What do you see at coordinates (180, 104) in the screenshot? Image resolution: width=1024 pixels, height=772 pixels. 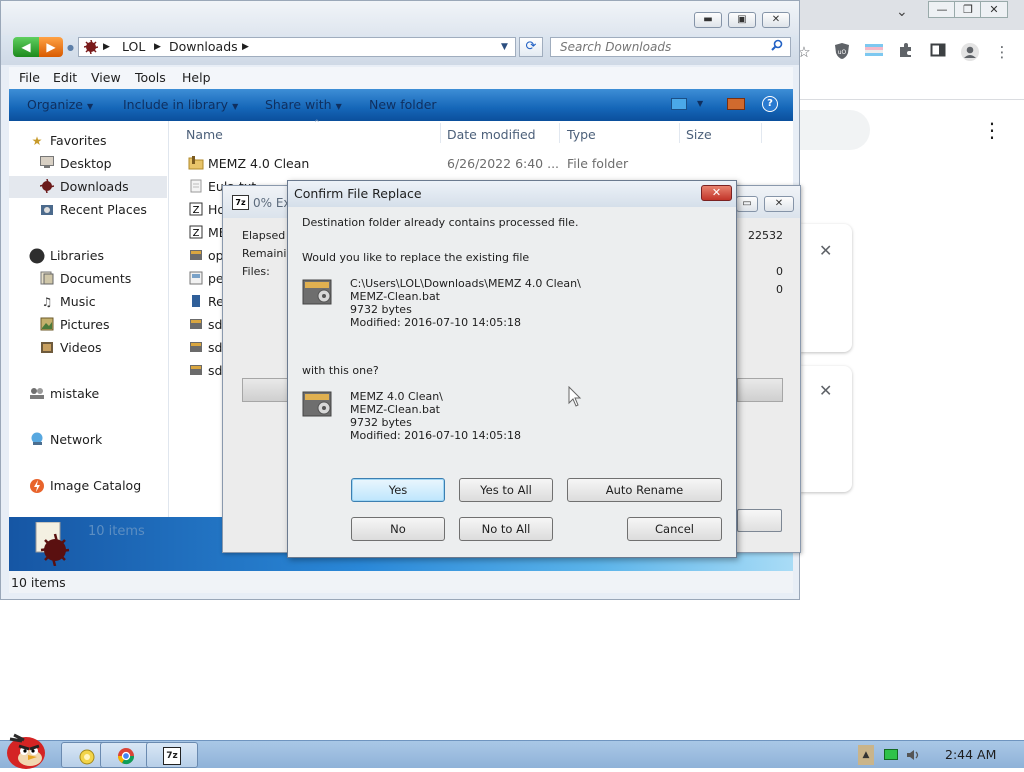 I see `include-in-library-button: Include in library ▼` at bounding box center [180, 104].